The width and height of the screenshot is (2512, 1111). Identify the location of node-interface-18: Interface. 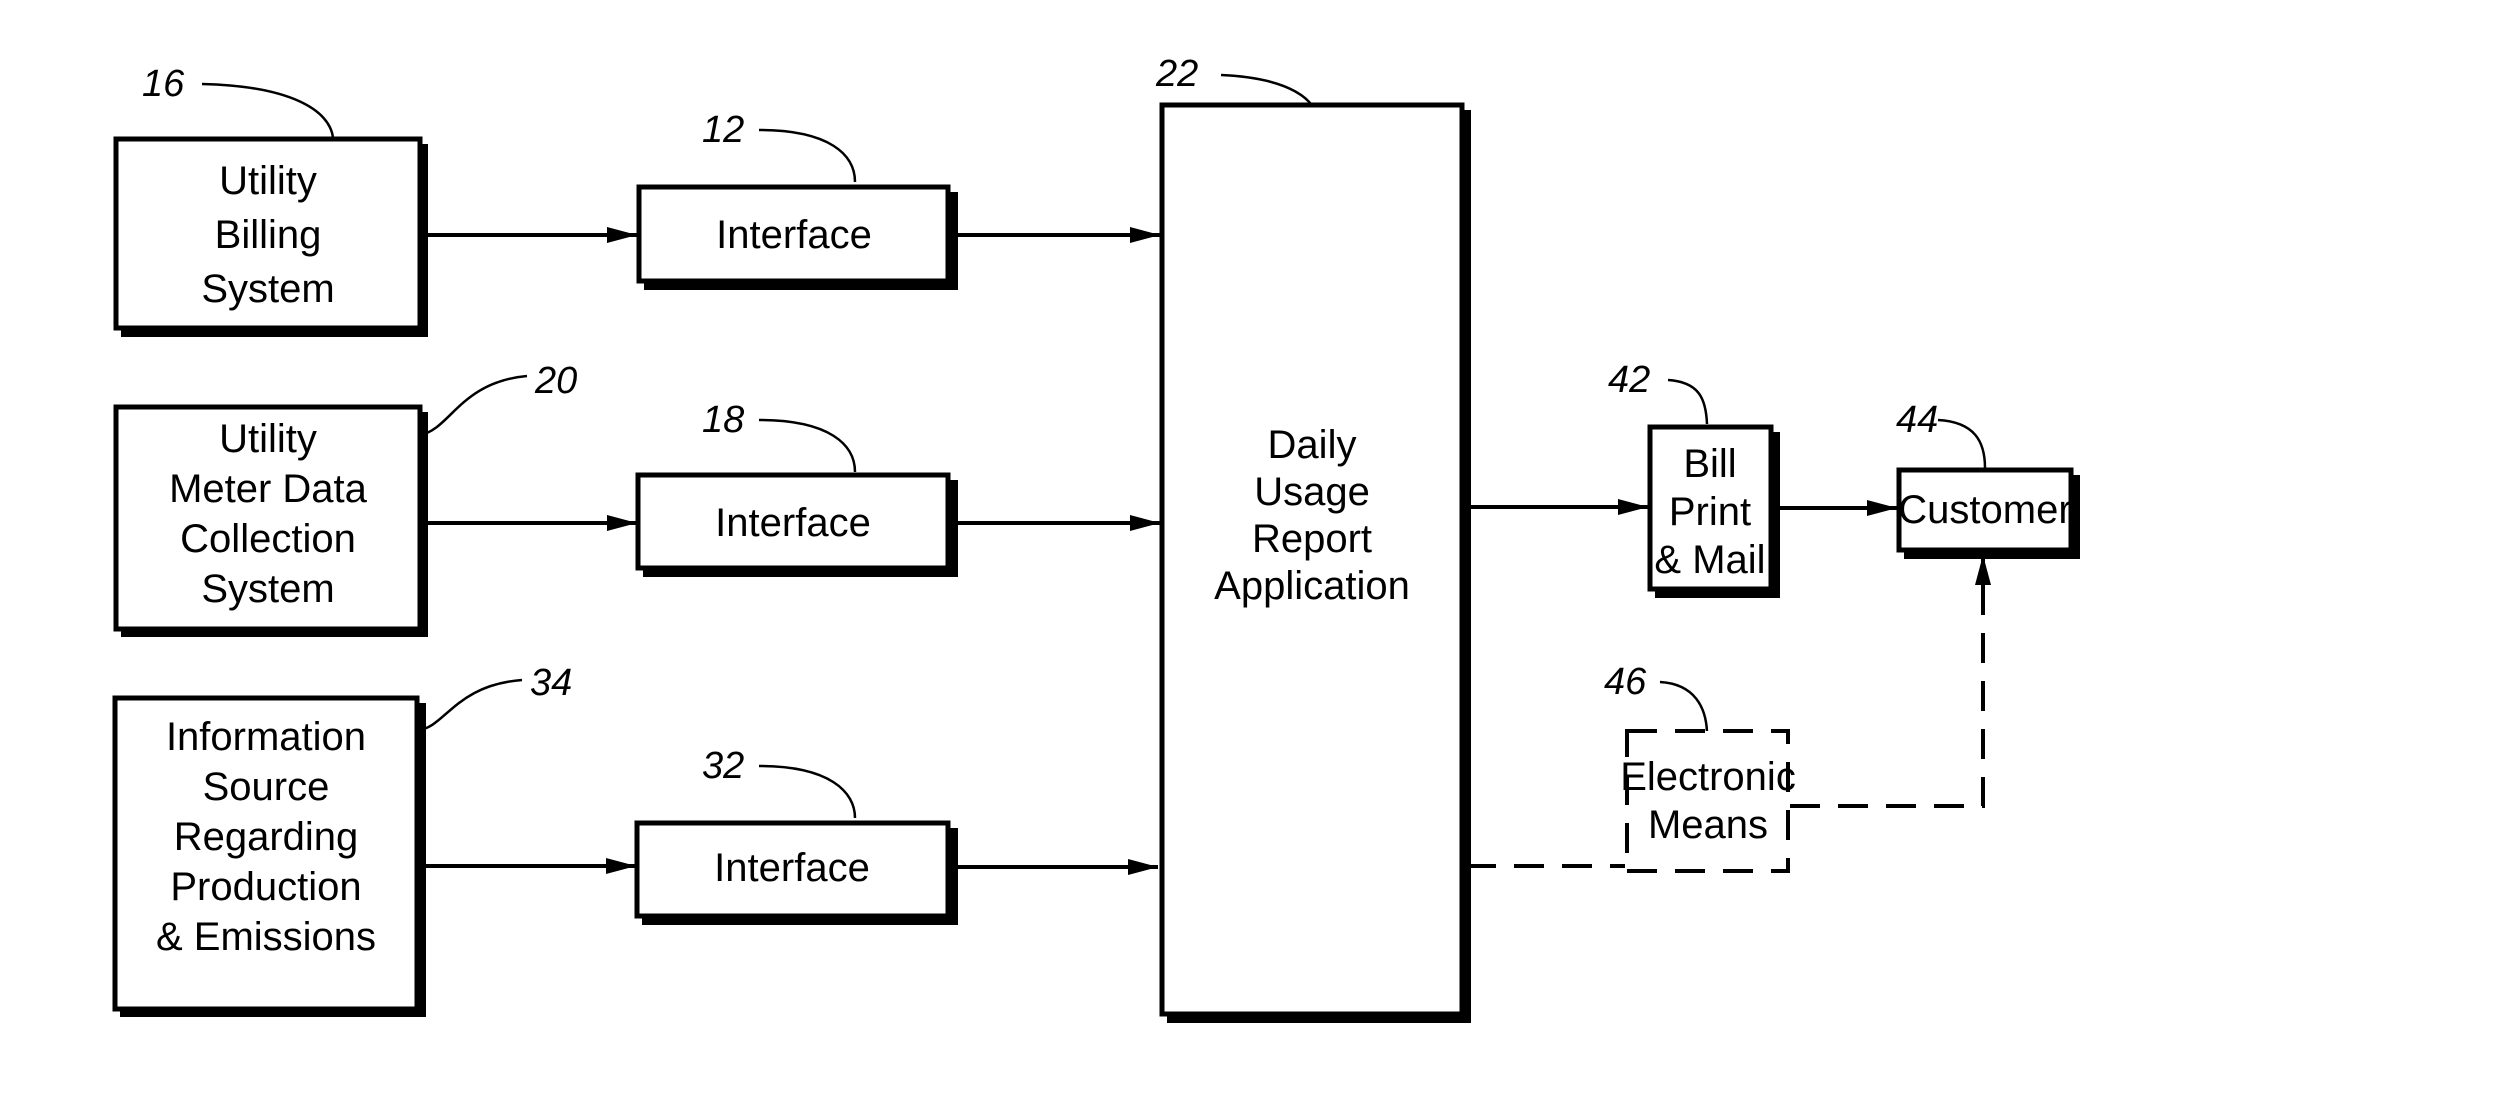
(796, 524).